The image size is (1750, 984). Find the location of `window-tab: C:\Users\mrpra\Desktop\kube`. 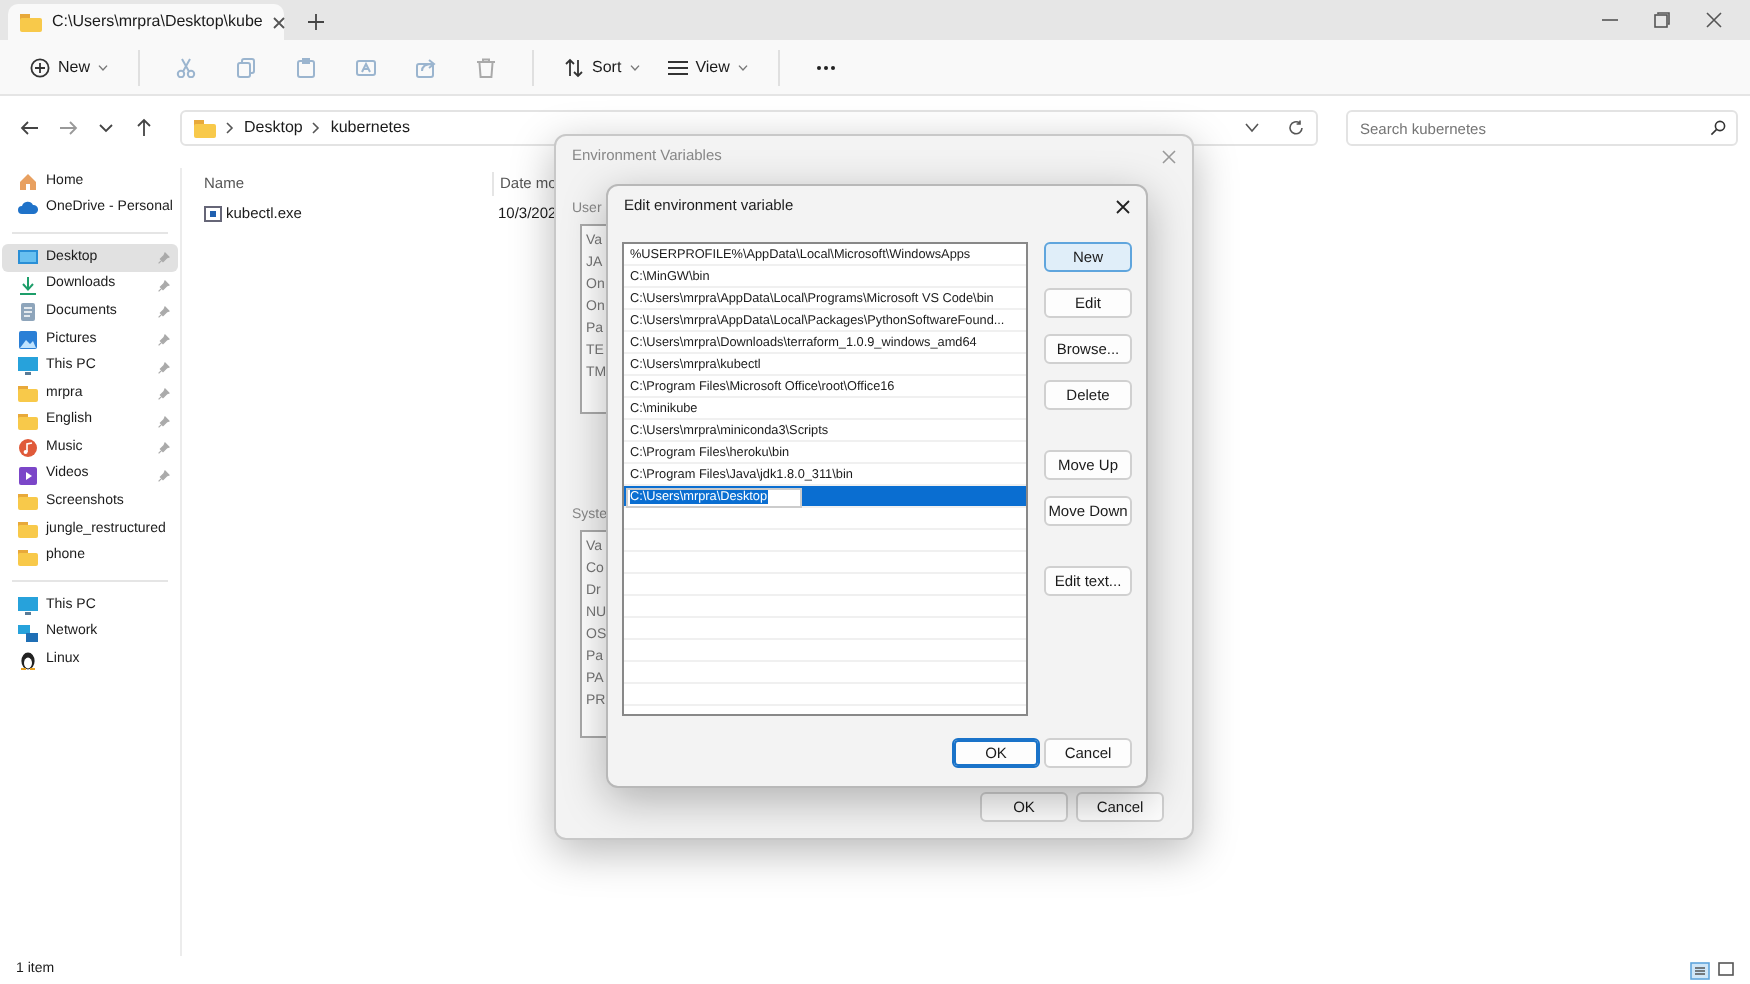

window-tab: C:\Users\mrpra\Desktop\kube is located at coordinates (146, 22).